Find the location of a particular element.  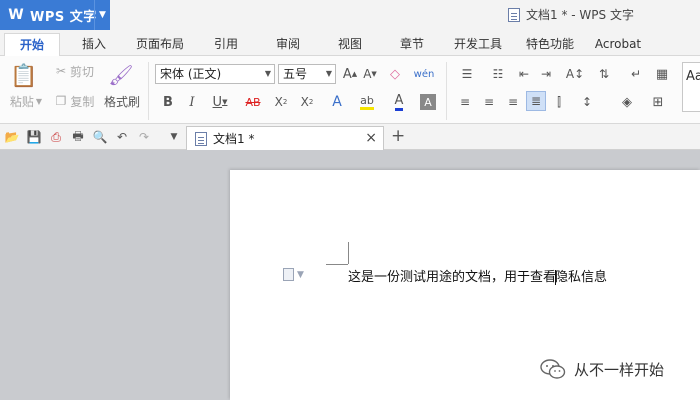

grow-font-icon: A ▲ is located at coordinates (350, 74).